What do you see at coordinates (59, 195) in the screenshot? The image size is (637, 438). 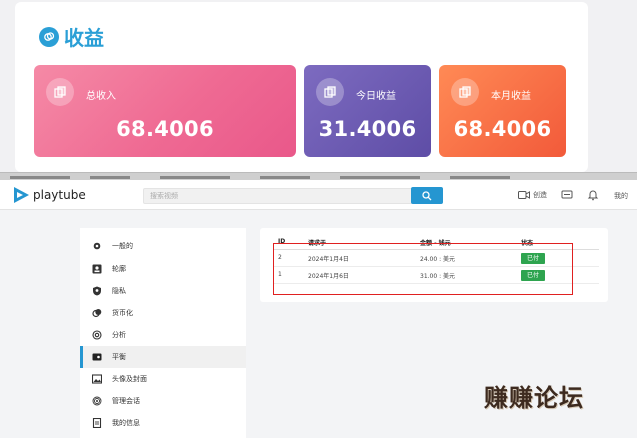 I see `logo-text: playtube` at bounding box center [59, 195].